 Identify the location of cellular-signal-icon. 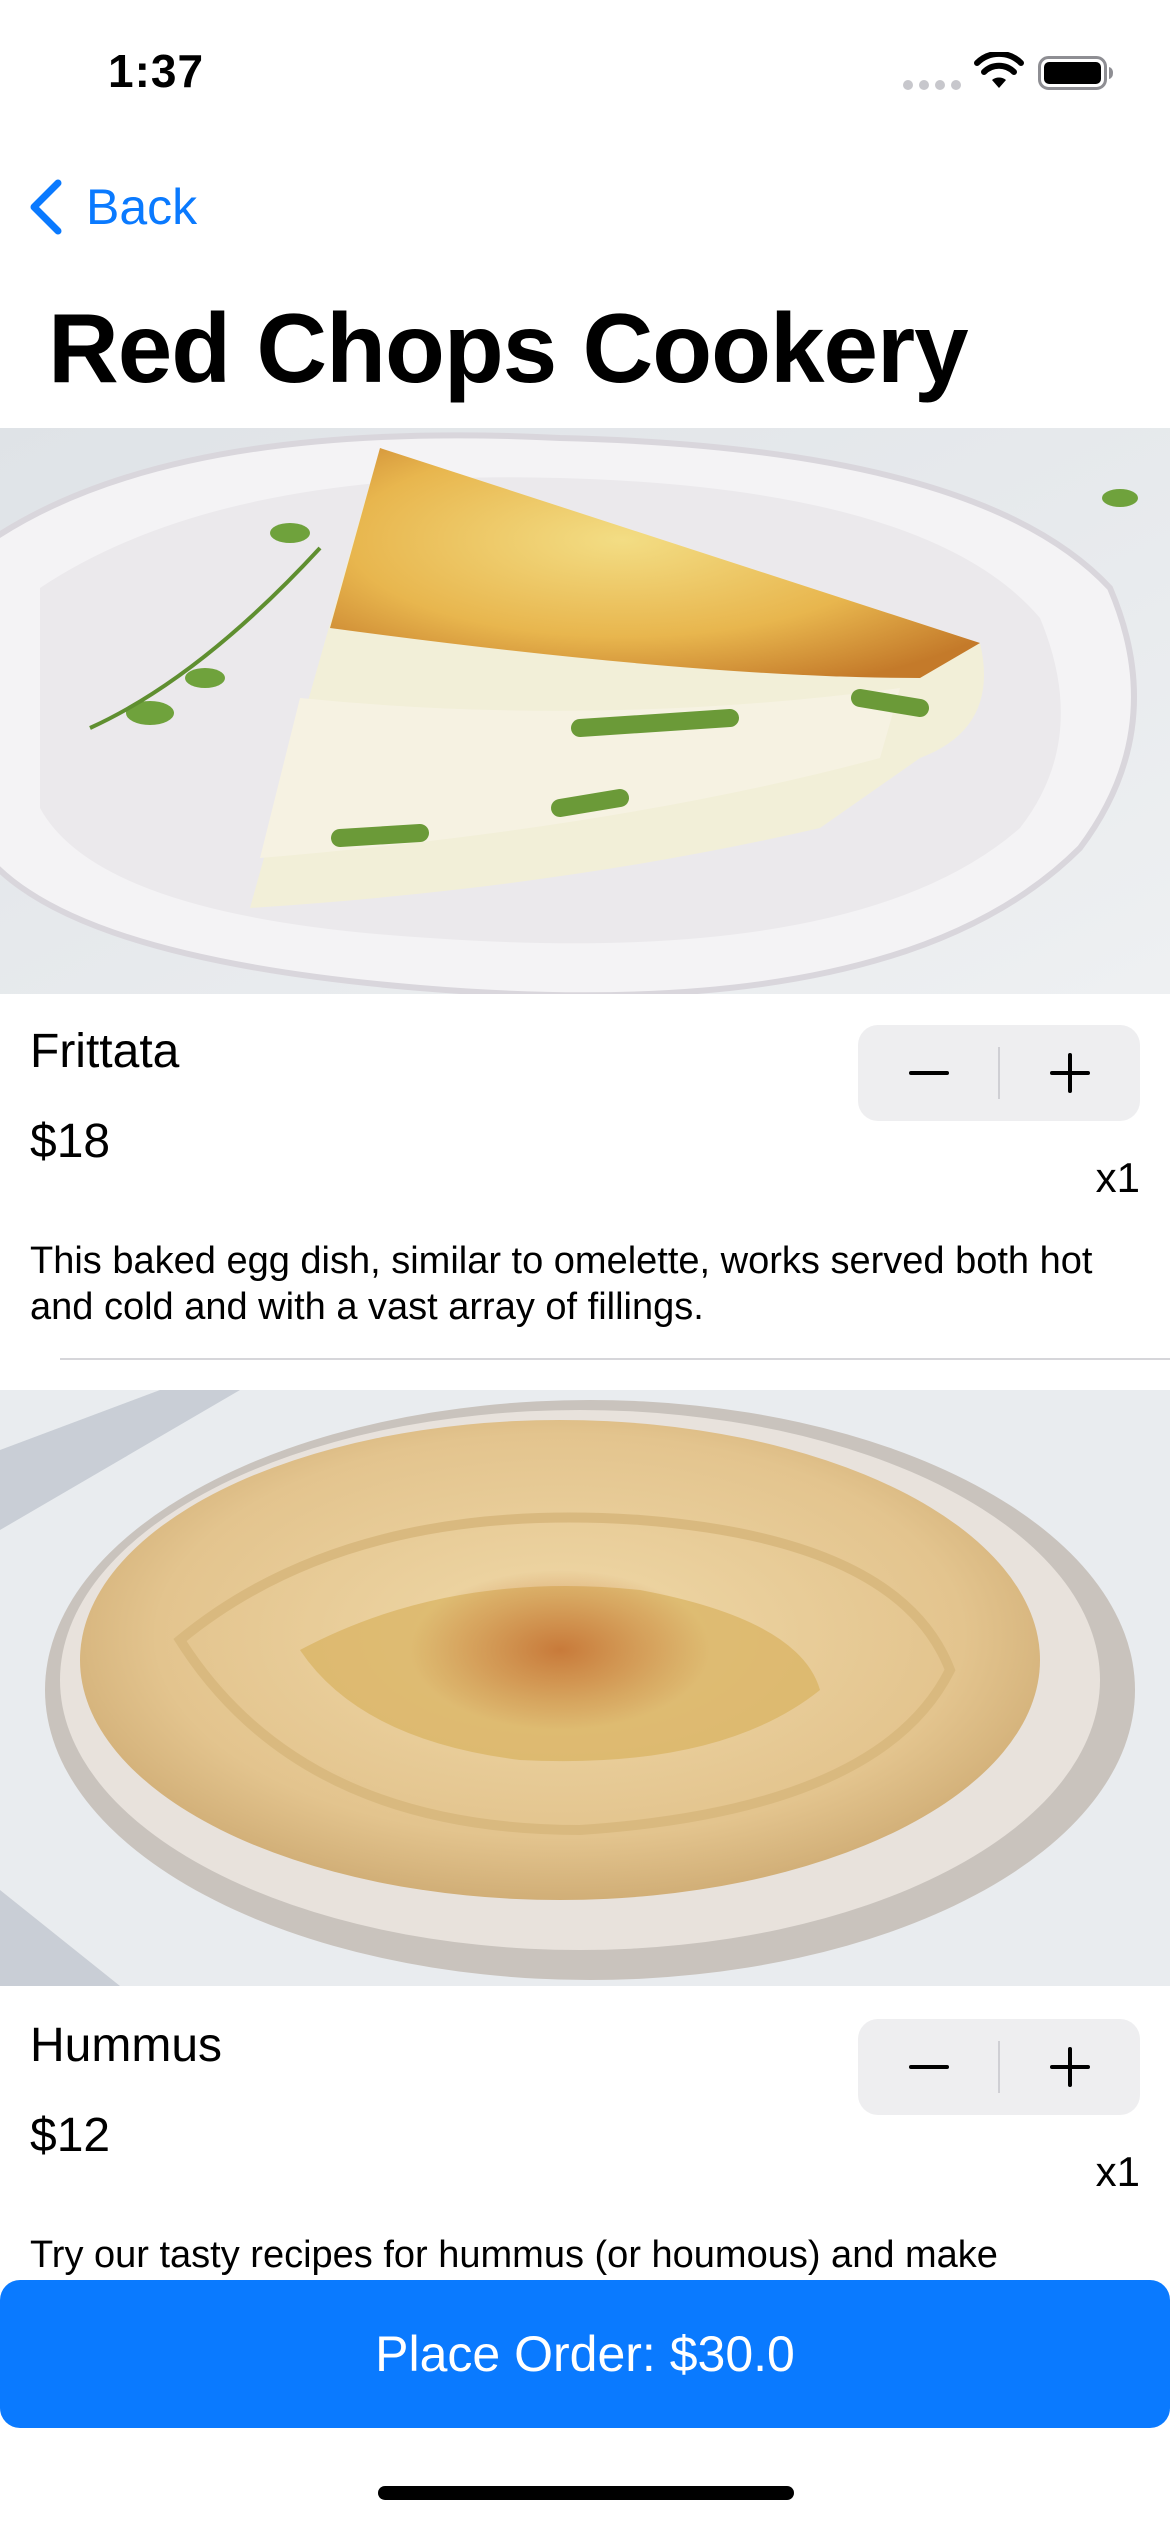
(933, 86).